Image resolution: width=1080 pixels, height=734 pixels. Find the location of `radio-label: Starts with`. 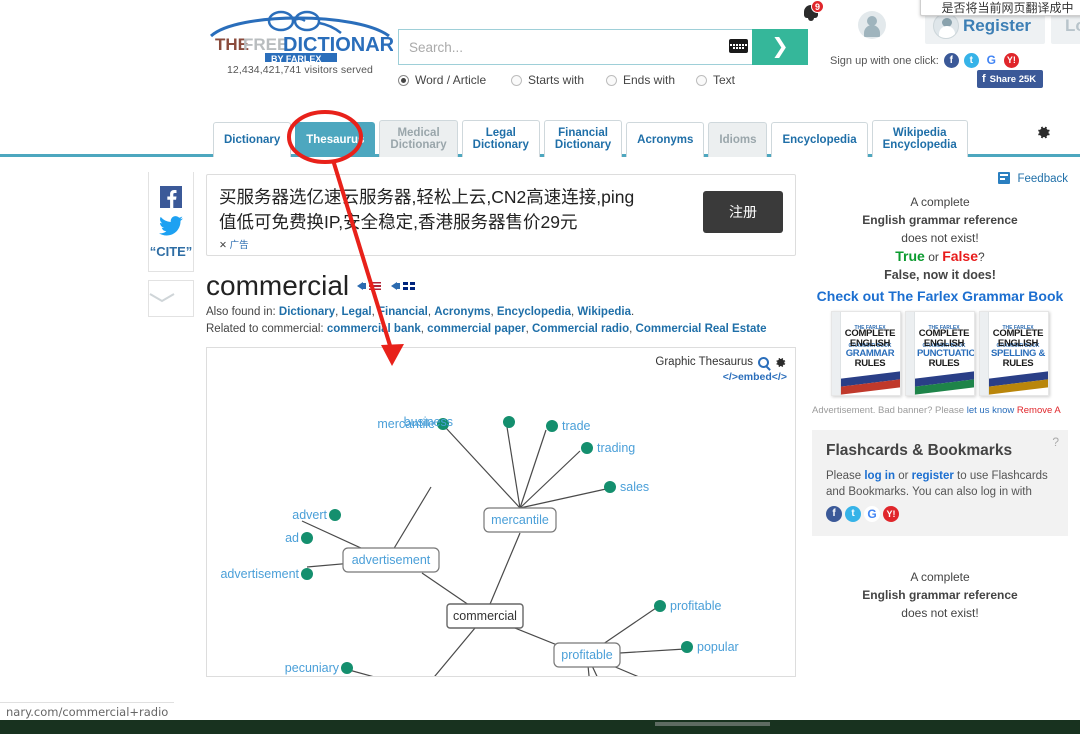

radio-label: Starts with is located at coordinates (556, 80).